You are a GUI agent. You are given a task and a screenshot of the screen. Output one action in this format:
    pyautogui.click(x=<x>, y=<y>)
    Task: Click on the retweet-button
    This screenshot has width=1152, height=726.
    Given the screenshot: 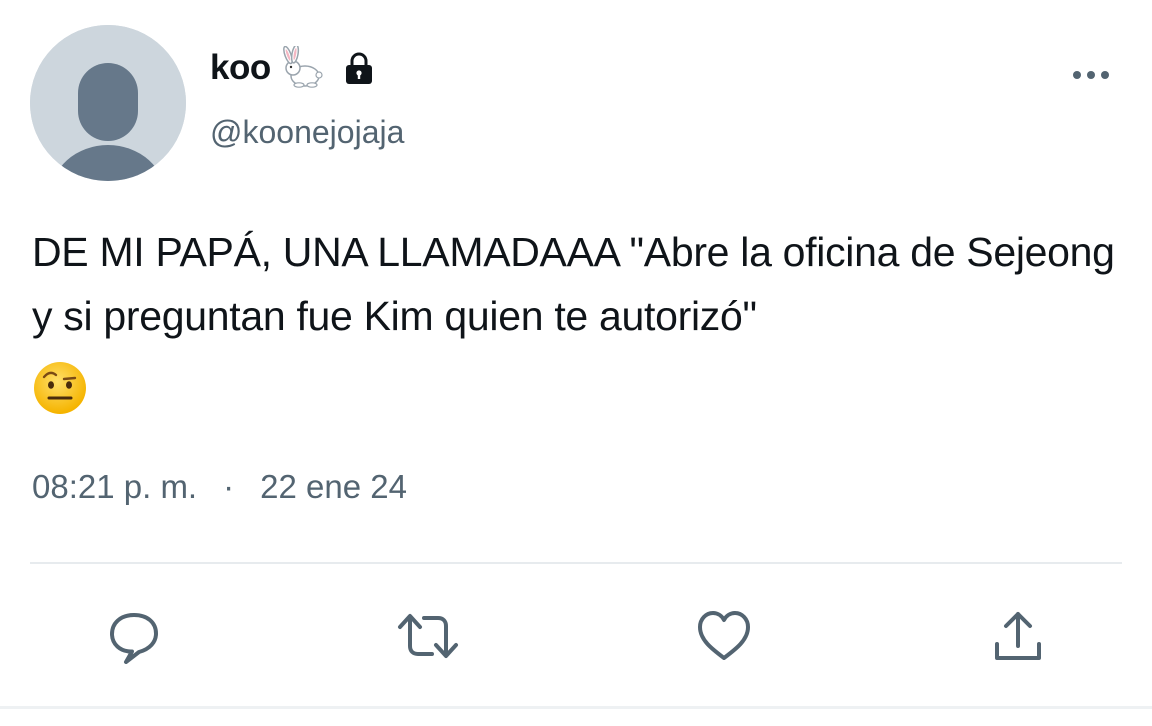 What is the action you would take?
    pyautogui.click(x=428, y=636)
    